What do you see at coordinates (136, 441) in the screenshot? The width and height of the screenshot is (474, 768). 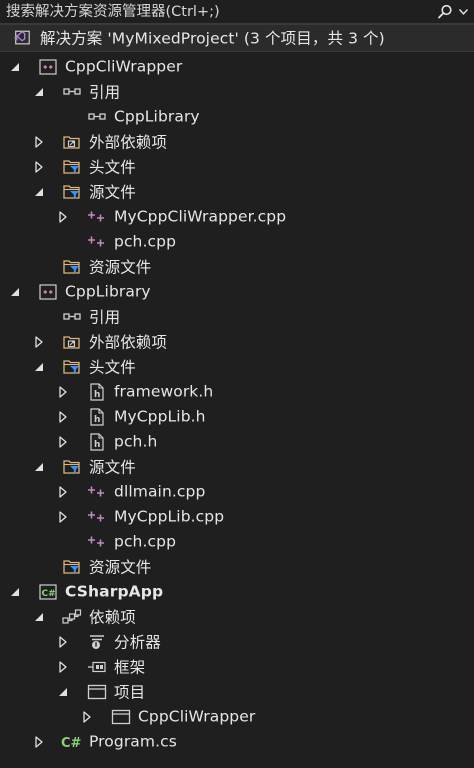 I see `tree-node-label: pch.h` at bounding box center [136, 441].